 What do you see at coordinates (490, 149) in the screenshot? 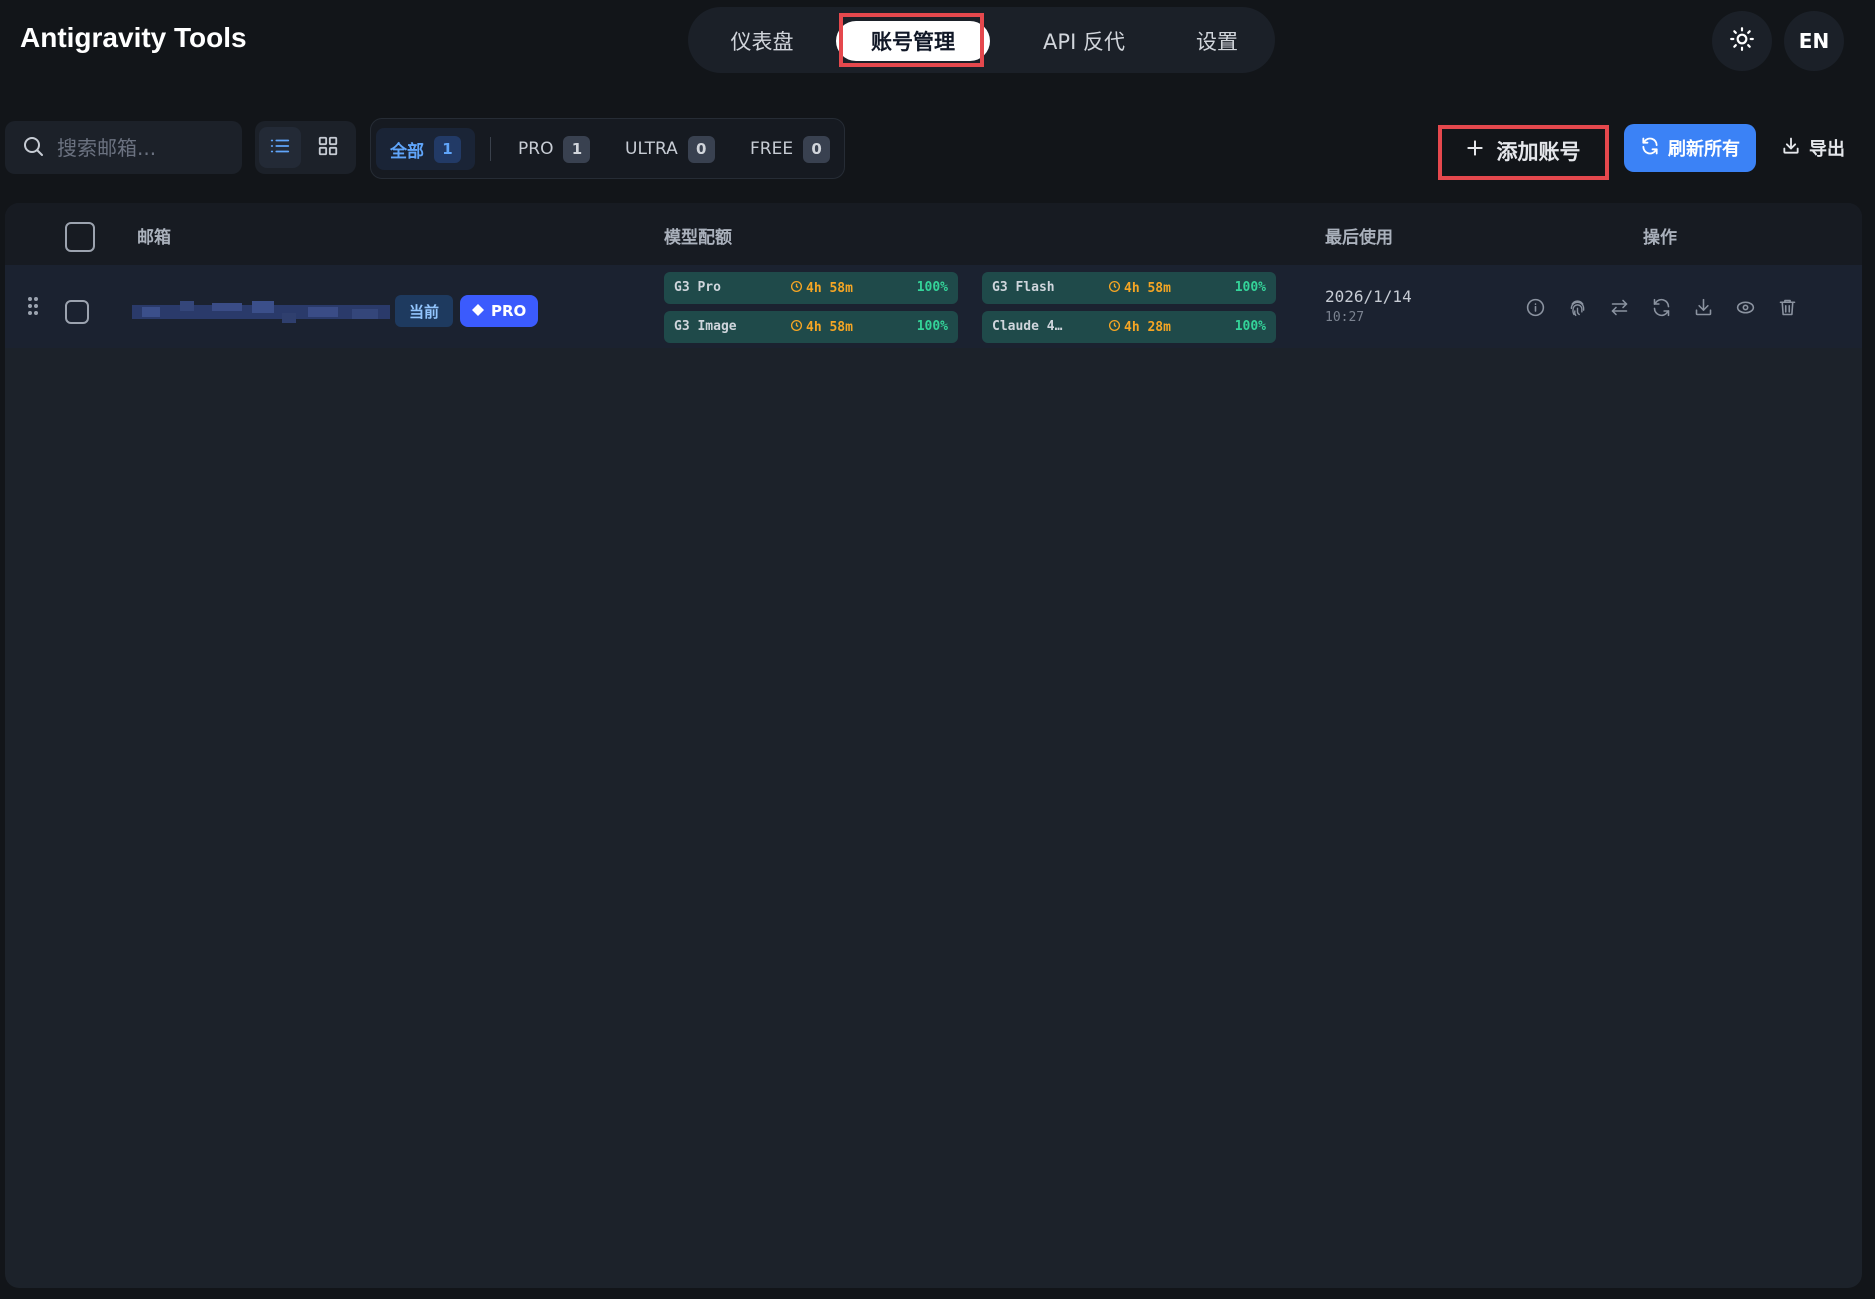
I see `filter-divider` at bounding box center [490, 149].